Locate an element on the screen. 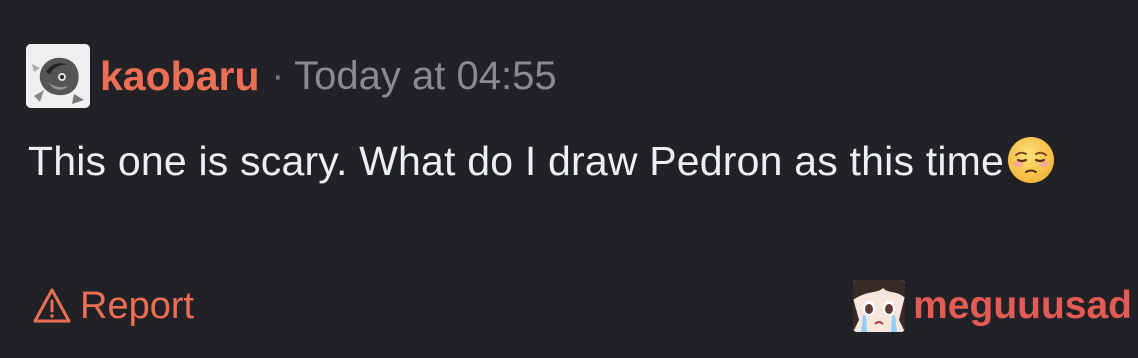 This screenshot has width=1138, height=358. reactor-avatar is located at coordinates (879, 306).